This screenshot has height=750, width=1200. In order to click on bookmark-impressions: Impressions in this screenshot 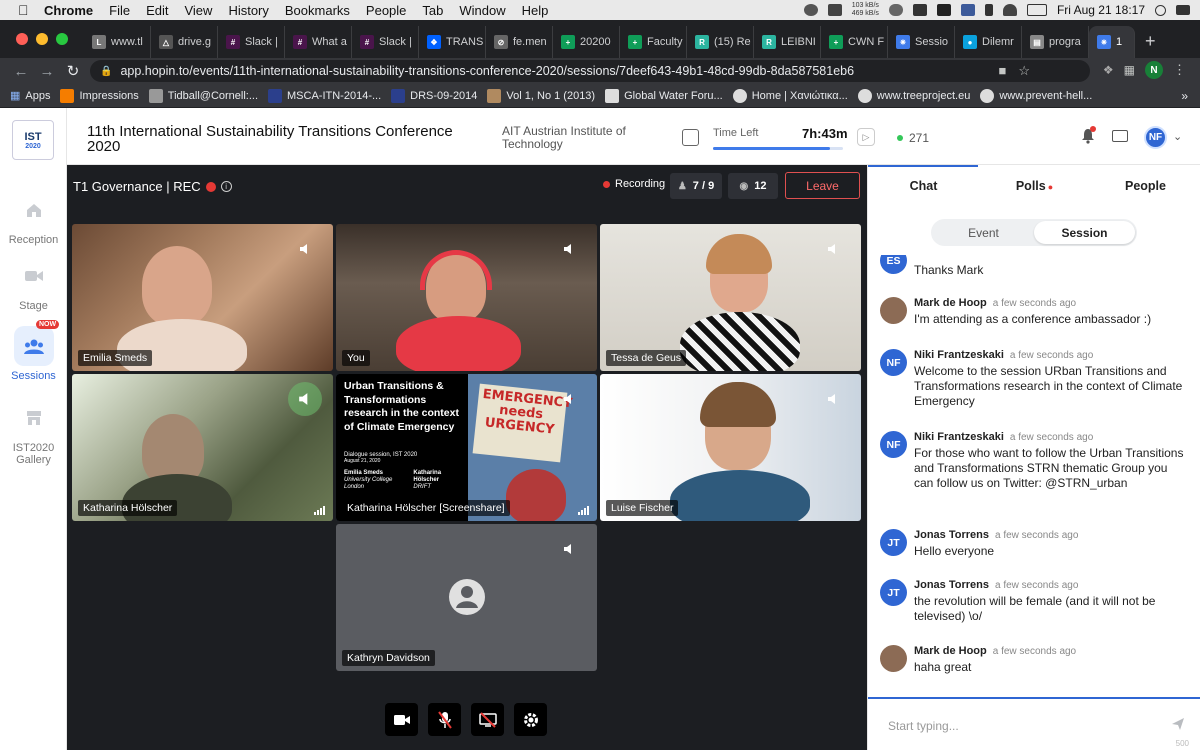, I will do `click(99, 95)`.